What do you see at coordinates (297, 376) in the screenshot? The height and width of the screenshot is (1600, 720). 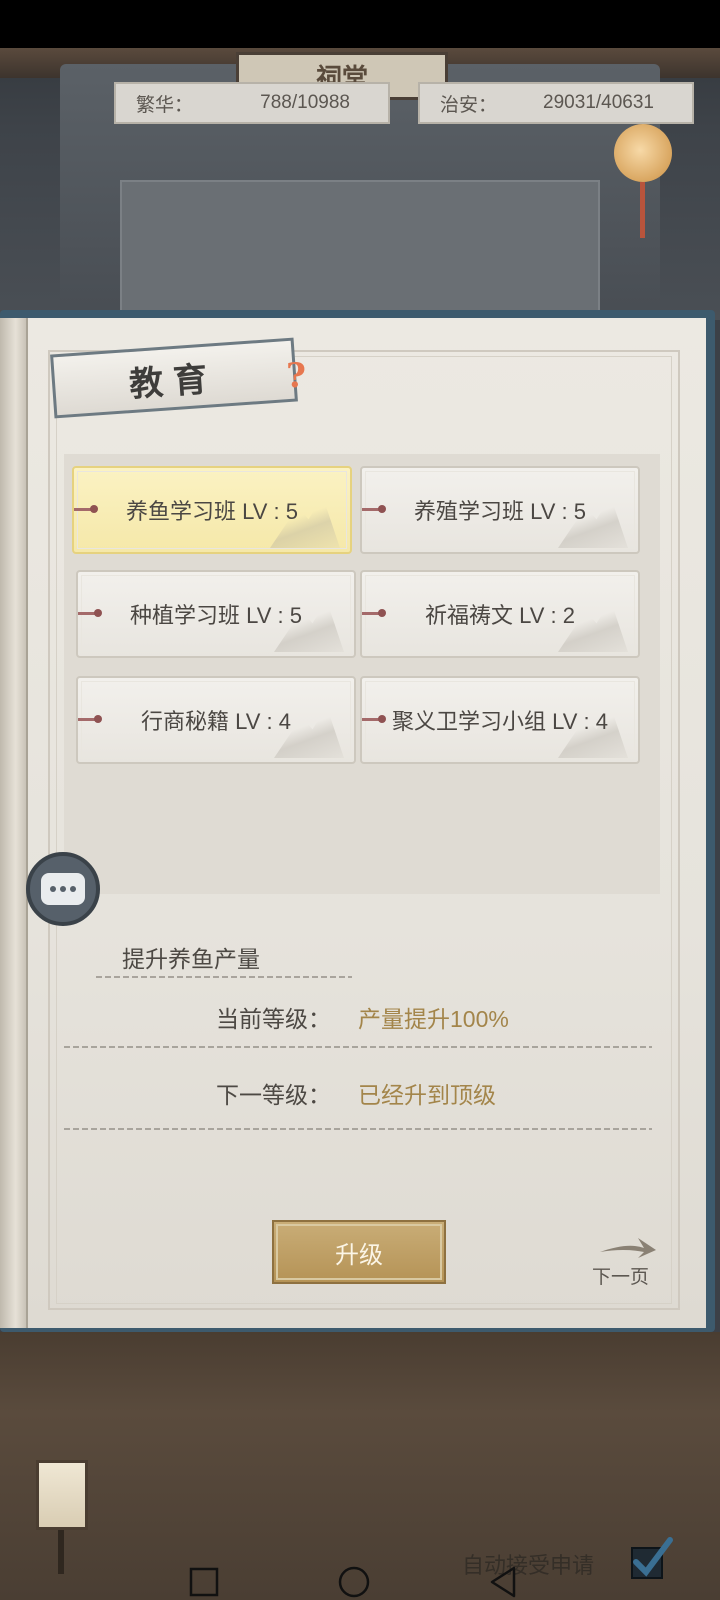 I see `help-icon: ?` at bounding box center [297, 376].